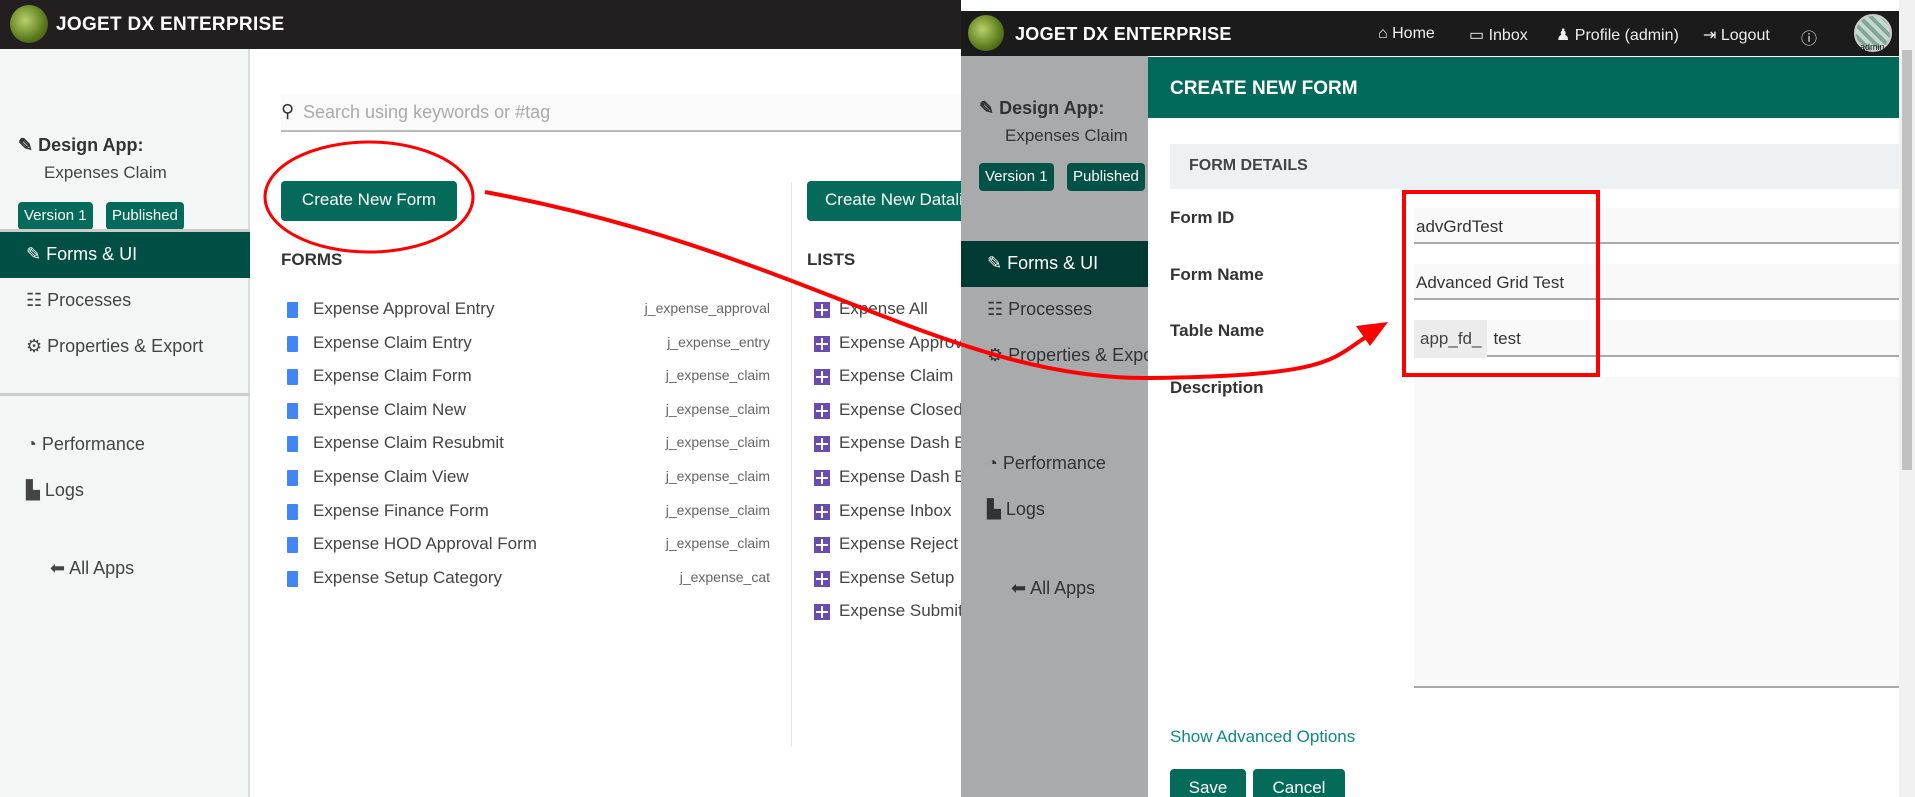  Describe the element at coordinates (1501, 283) in the screenshot. I see `highlight-rectangle` at that location.